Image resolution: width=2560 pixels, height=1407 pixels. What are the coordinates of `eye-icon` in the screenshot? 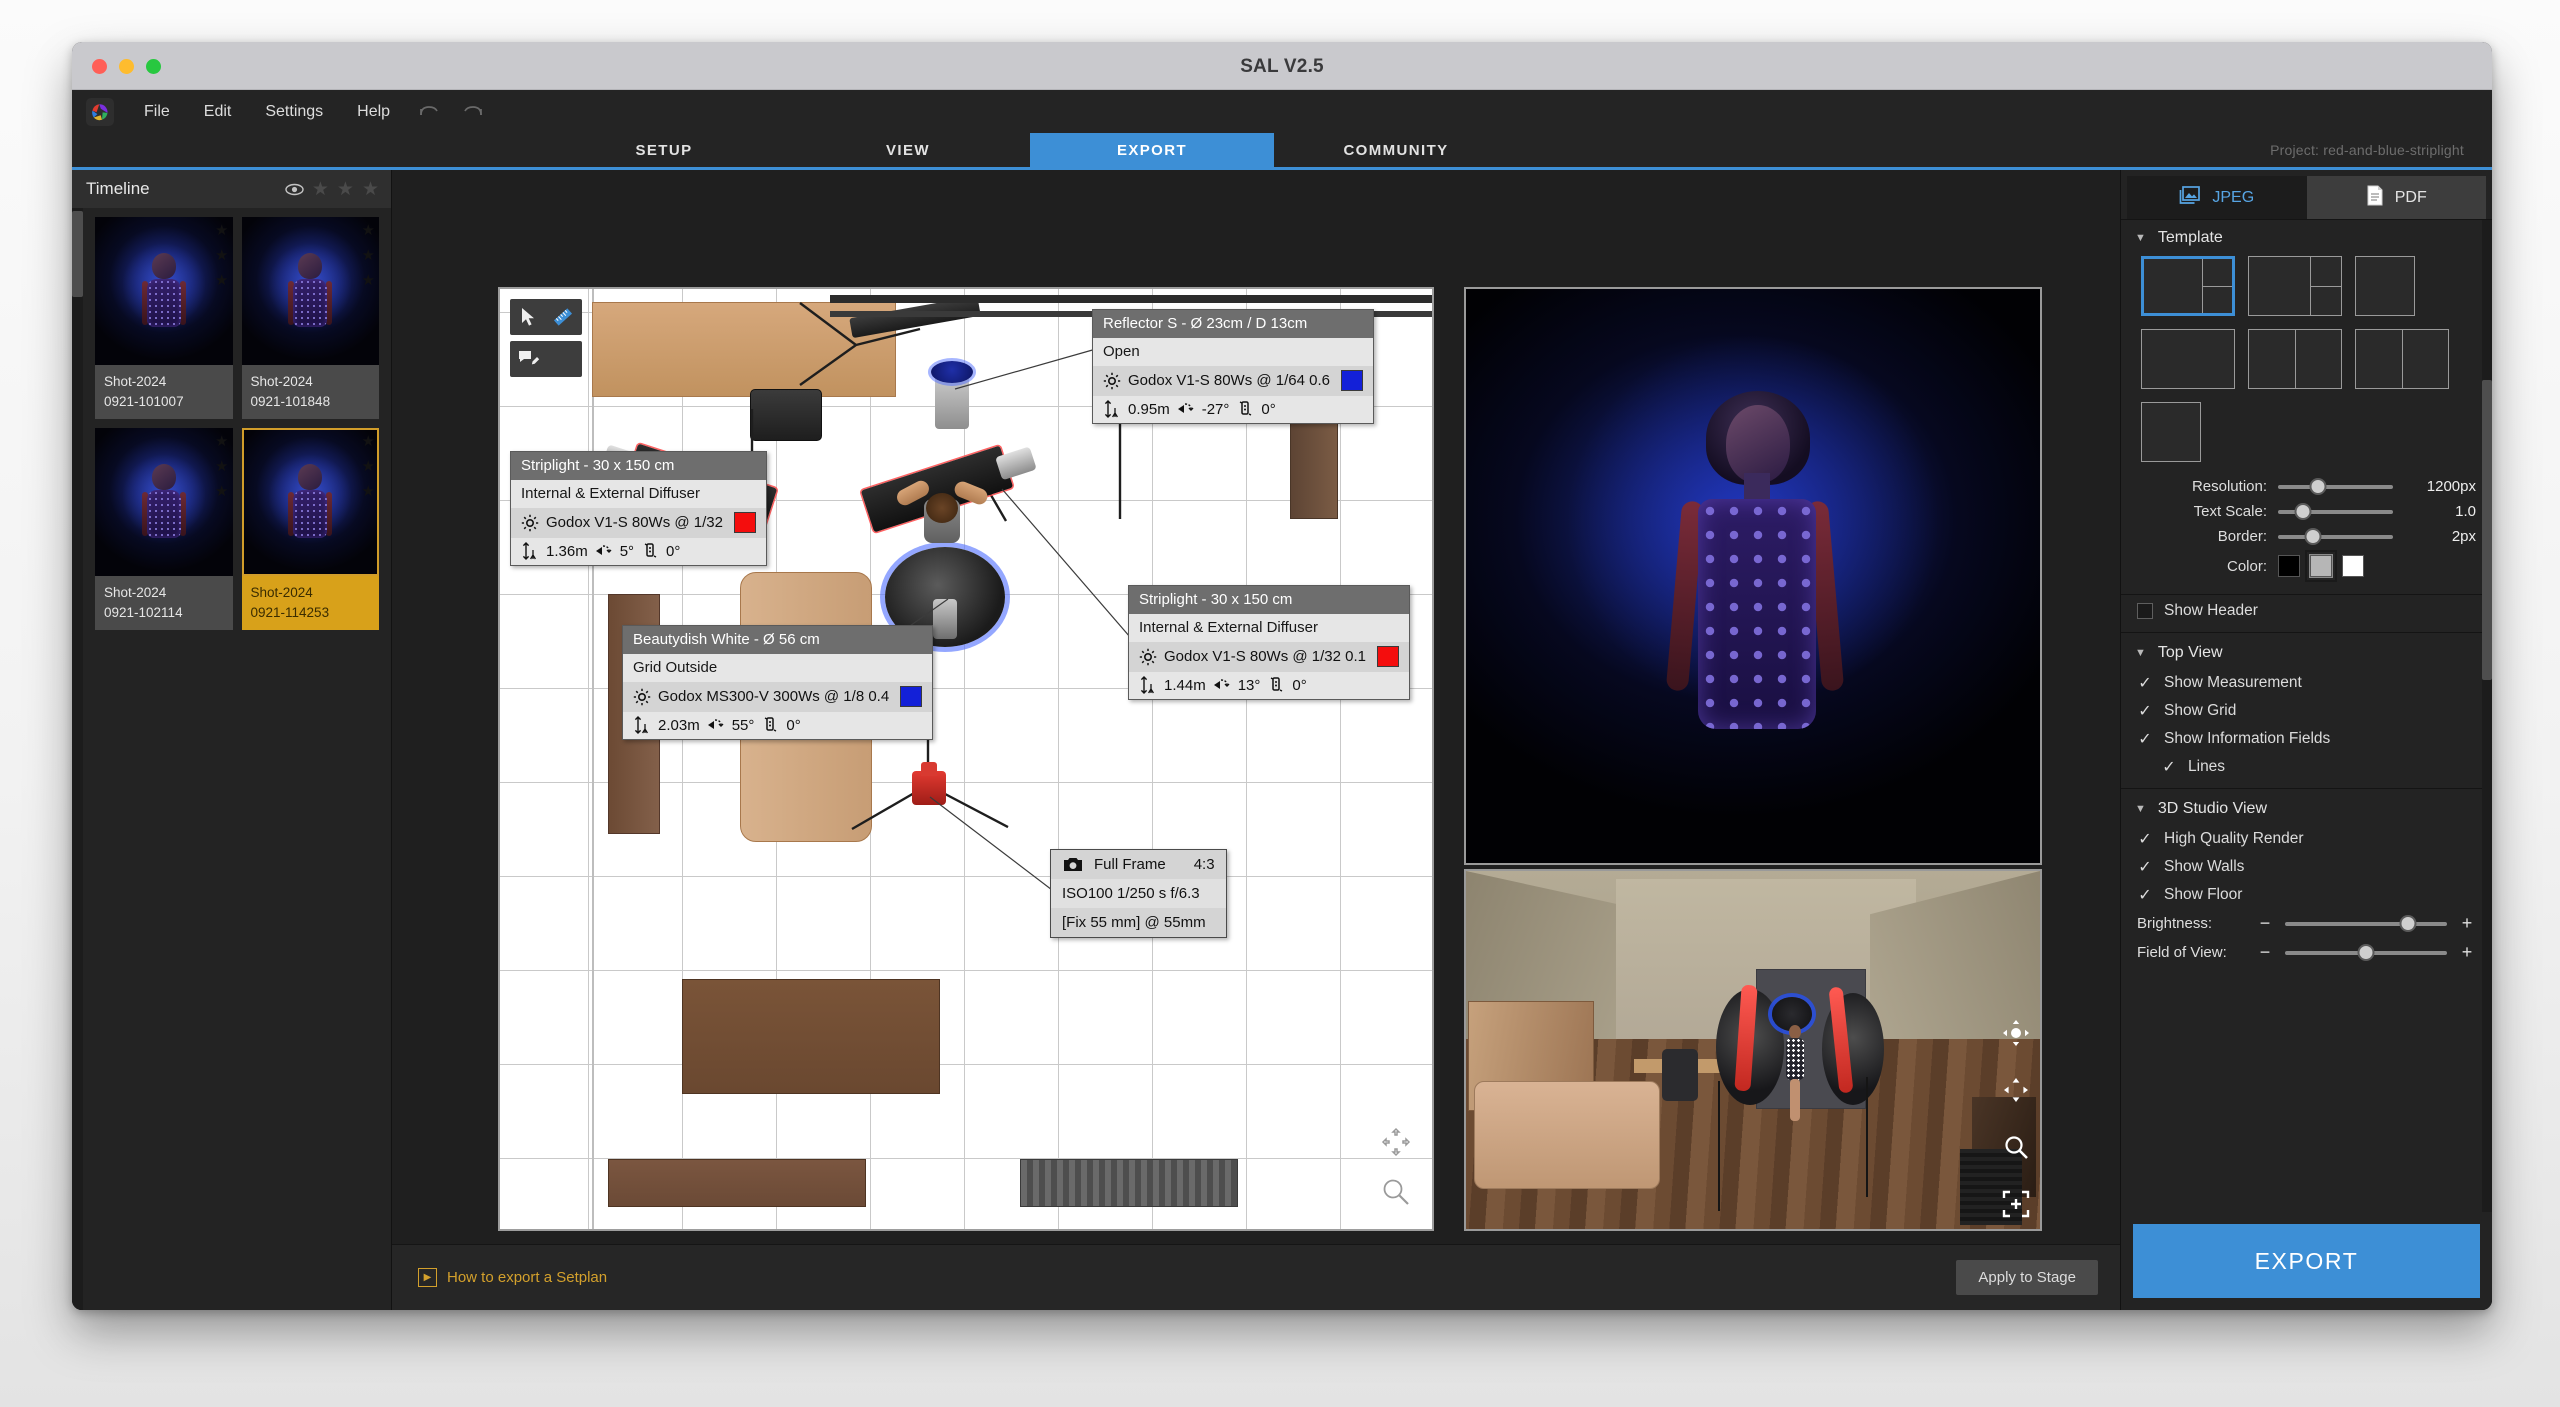 It's located at (294, 189).